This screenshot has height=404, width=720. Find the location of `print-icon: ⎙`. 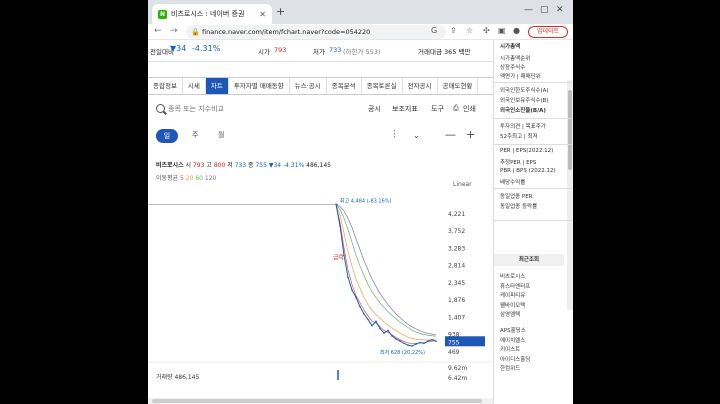

print-icon: ⎙ is located at coordinates (456, 108).